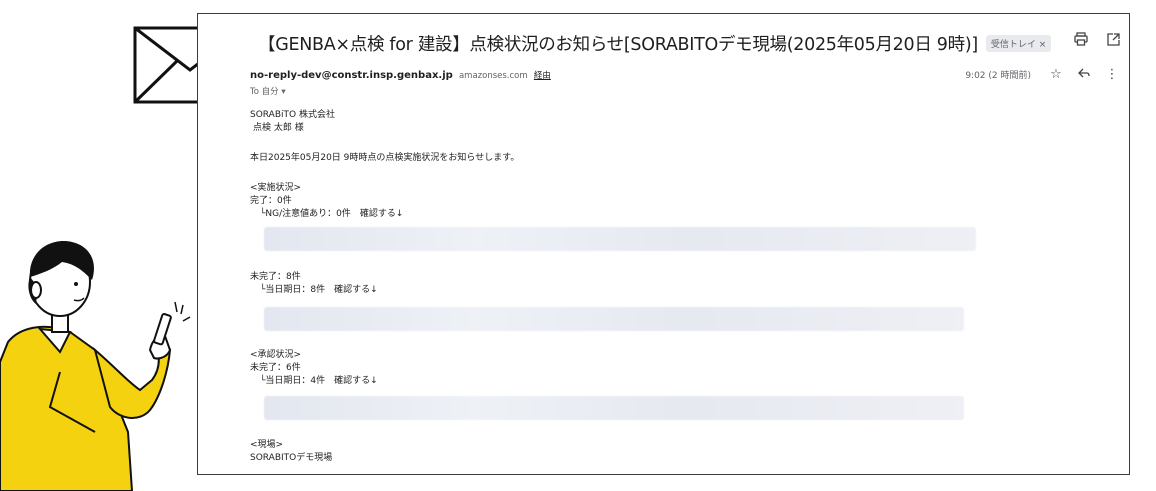 The height and width of the screenshot is (491, 1156). What do you see at coordinates (1112, 74) in the screenshot?
I see `more-vert-icon: ⋮` at bounding box center [1112, 74].